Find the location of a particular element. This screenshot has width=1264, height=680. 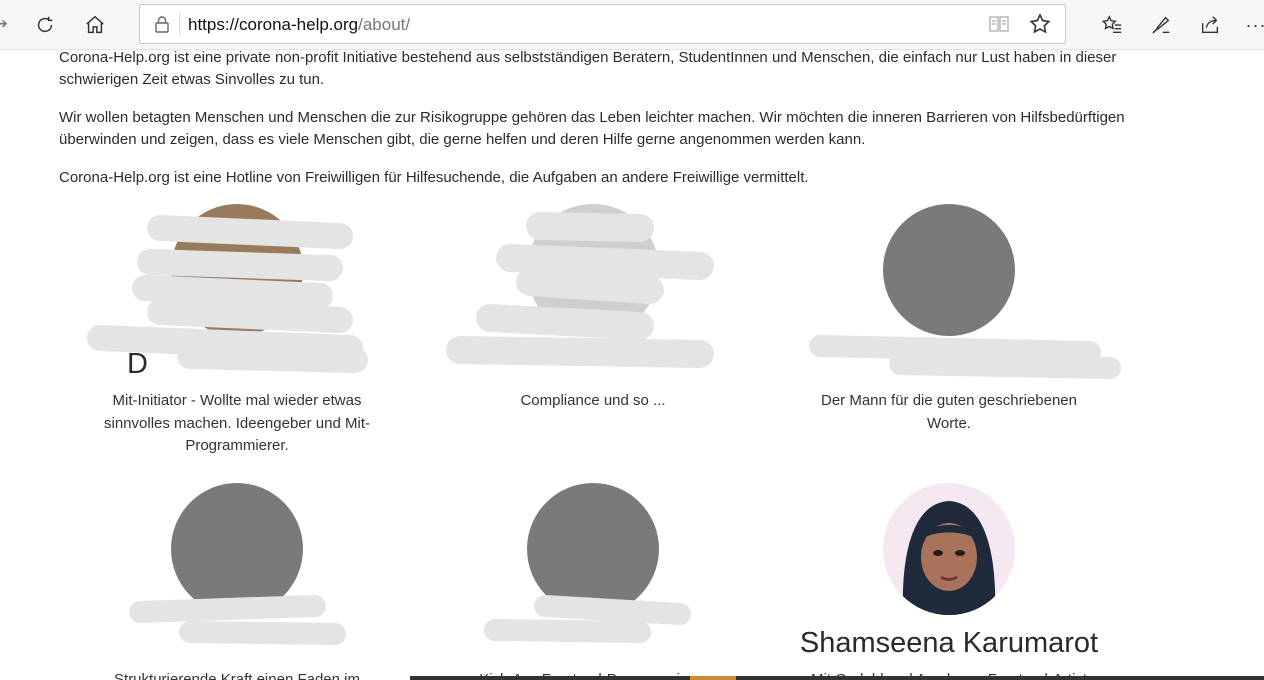

taskbar-strip is located at coordinates (837, 678).